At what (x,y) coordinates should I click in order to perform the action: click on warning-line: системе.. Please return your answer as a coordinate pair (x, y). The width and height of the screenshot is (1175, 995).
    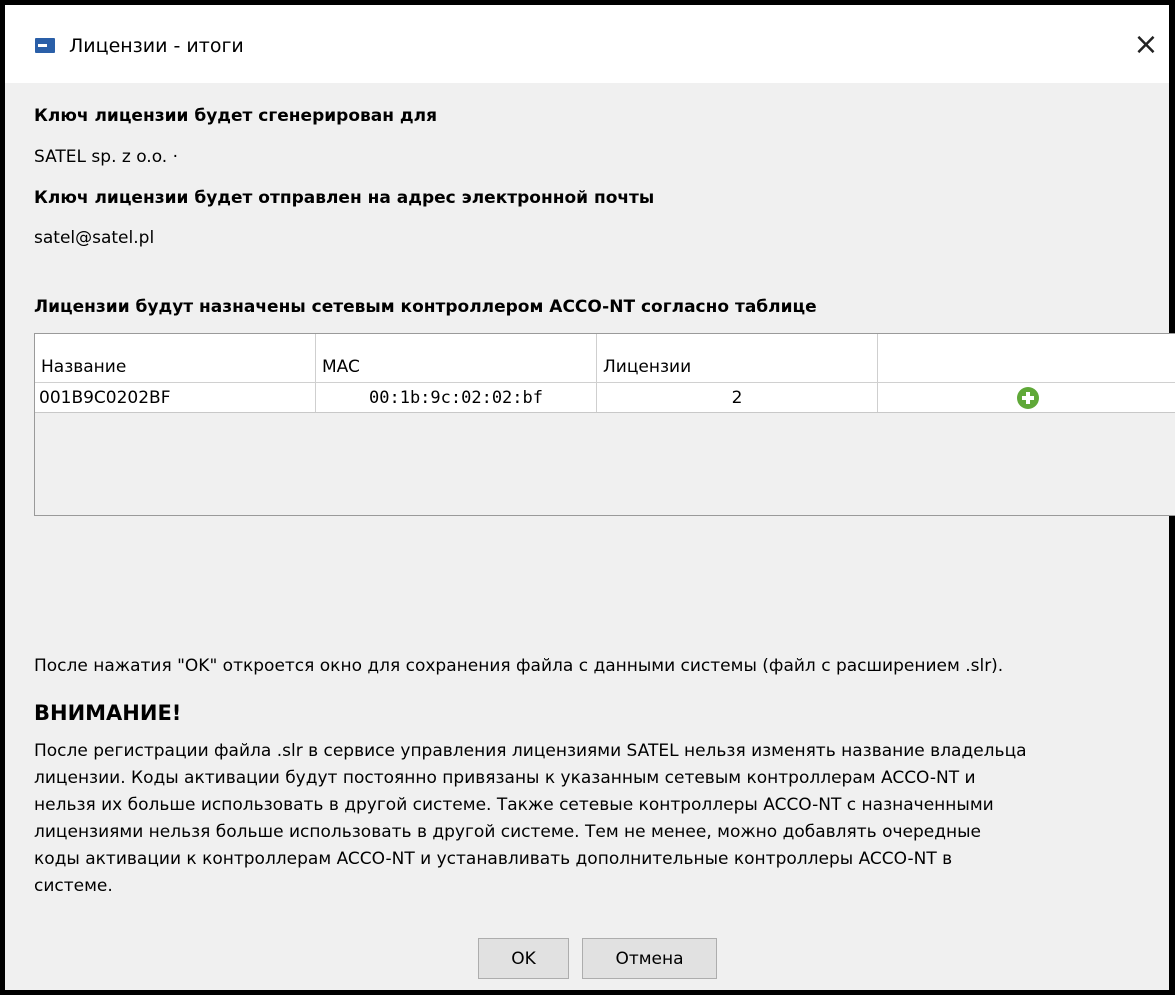
    Looking at the image, I should click on (73, 886).